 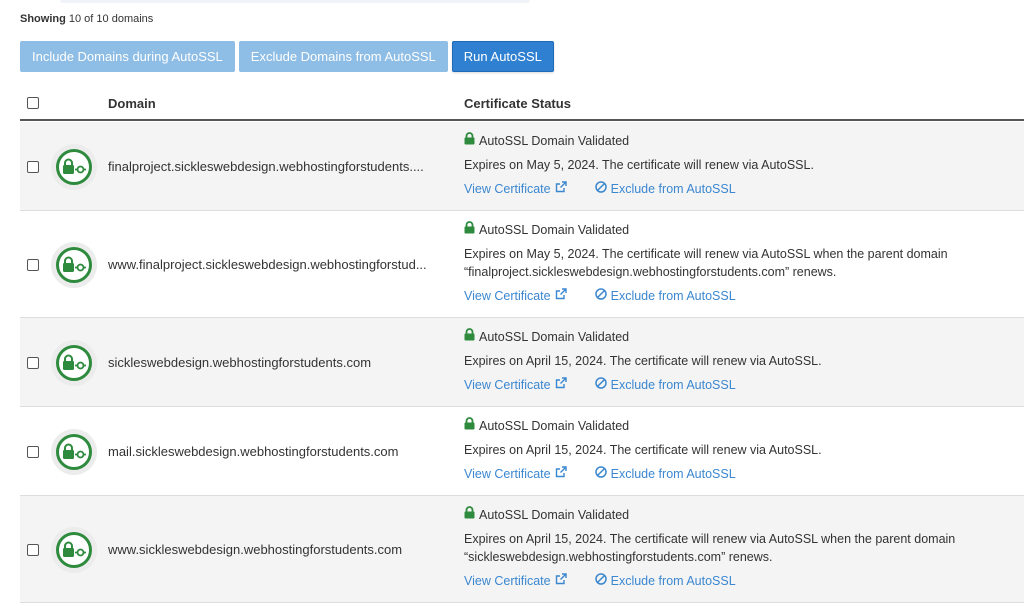 I want to click on showing-text: 10 of 10 domains, so click(x=111, y=19).